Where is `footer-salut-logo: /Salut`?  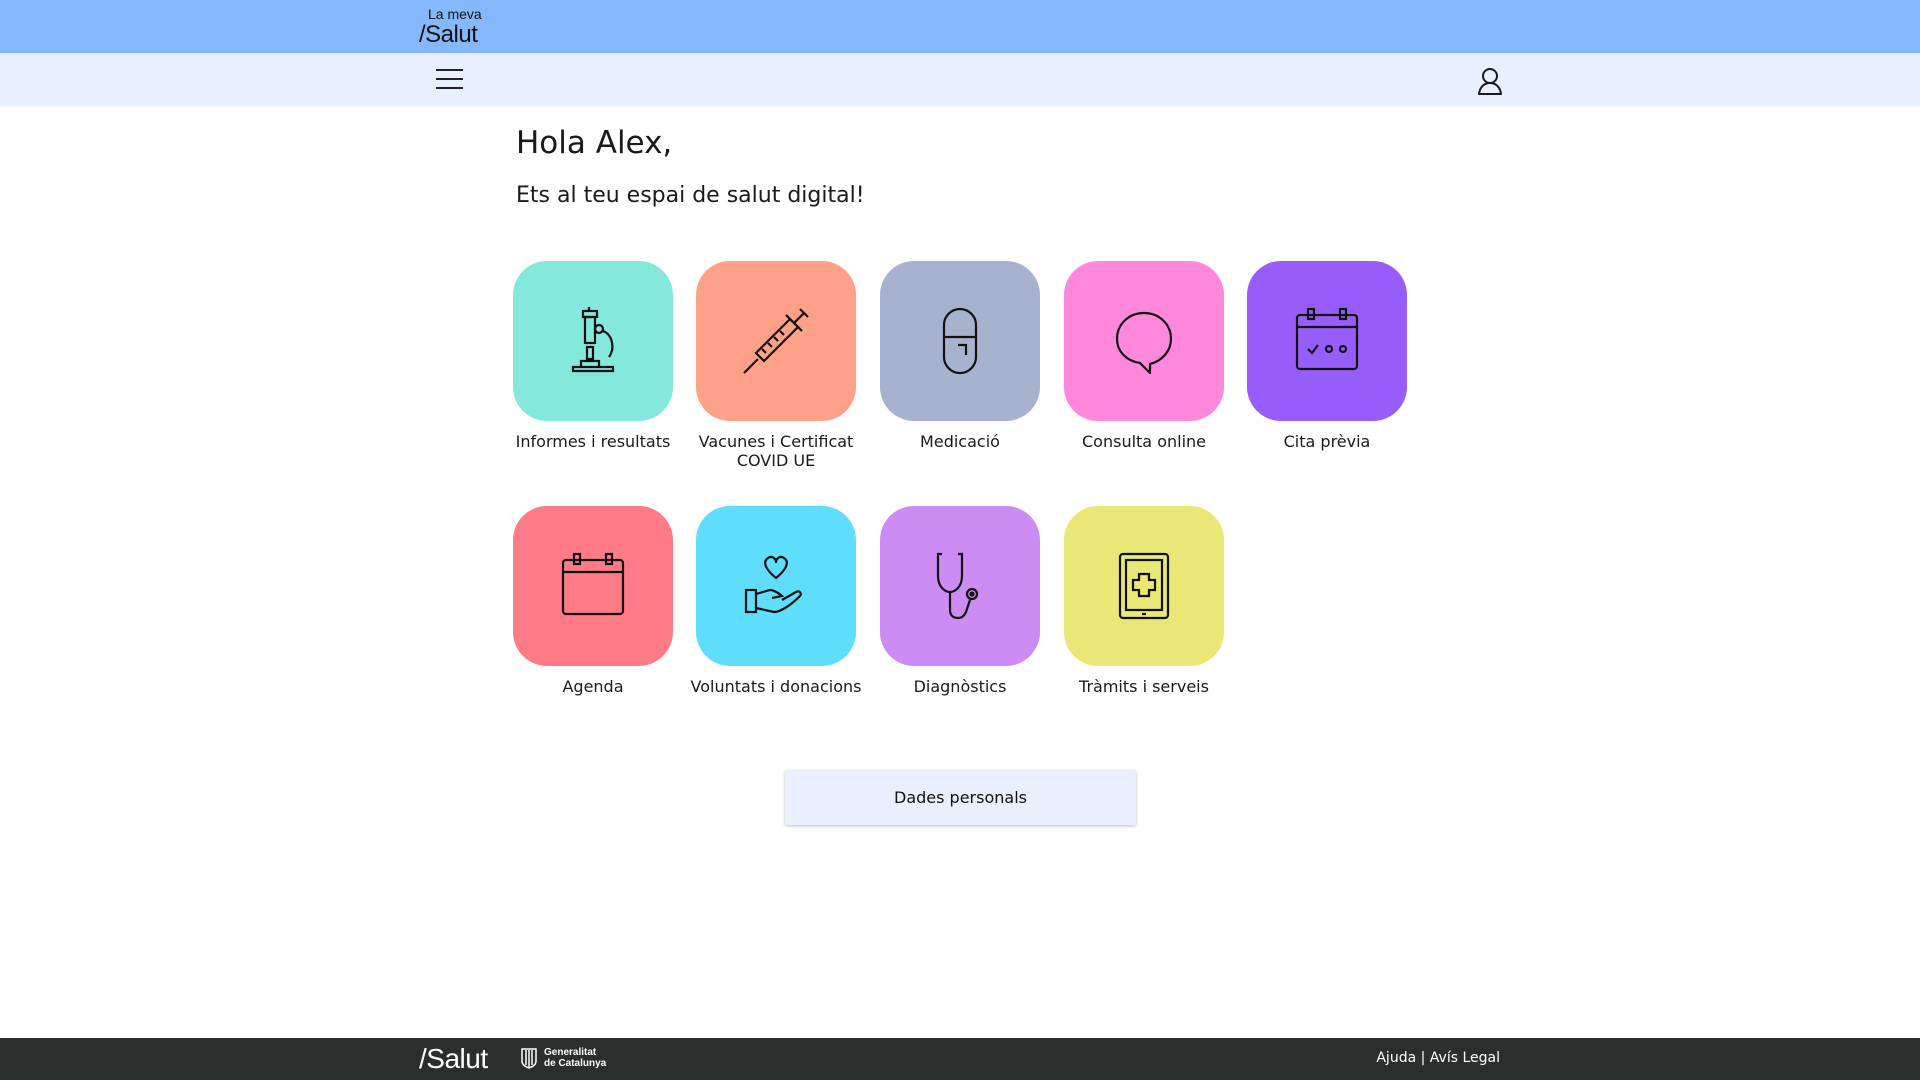 footer-salut-logo: /Salut is located at coordinates (453, 1059).